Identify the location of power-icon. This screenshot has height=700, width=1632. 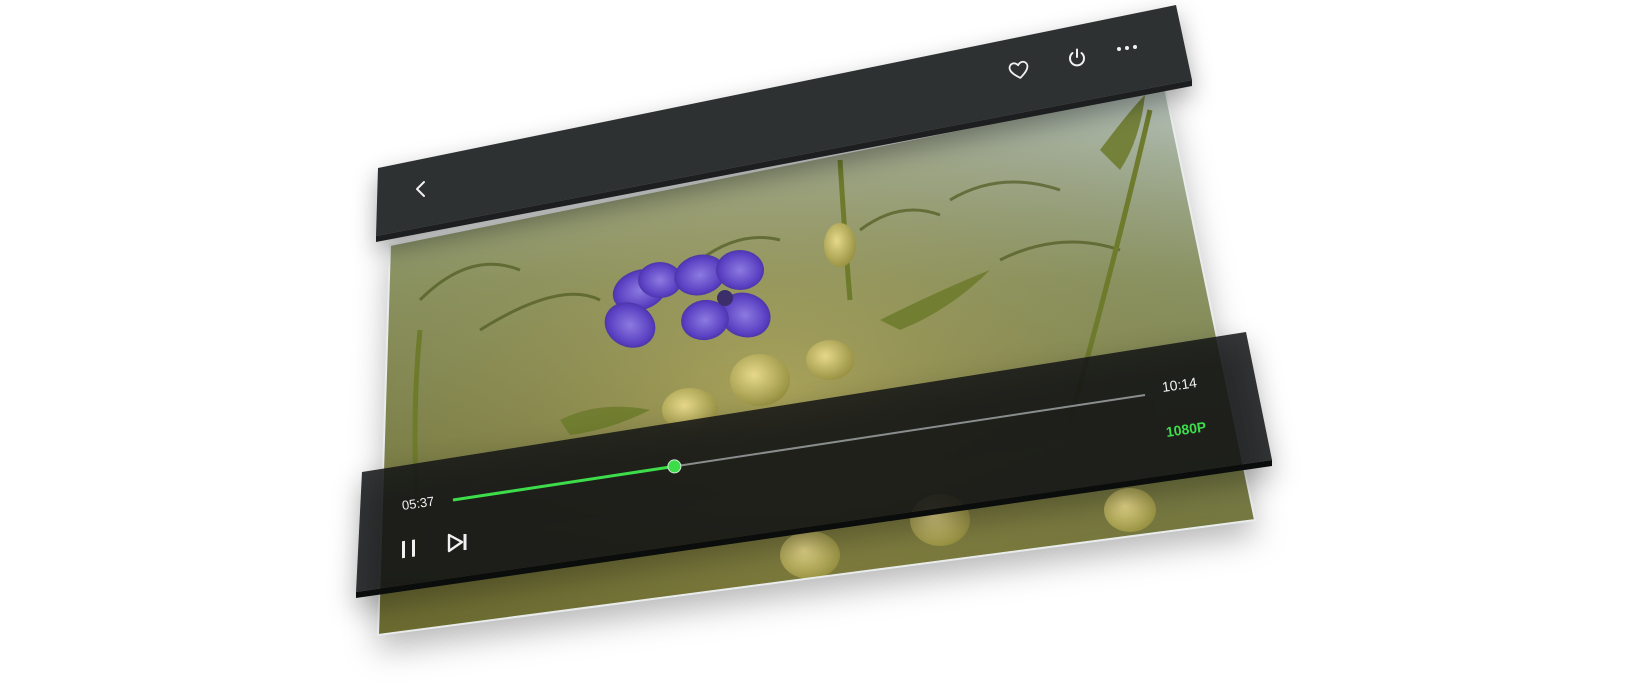
(1077, 57).